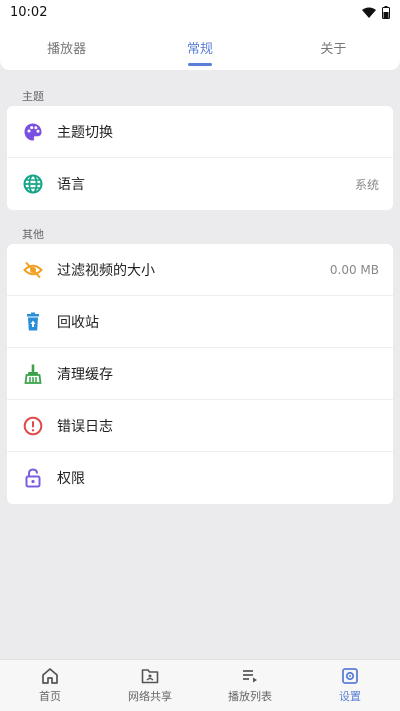 The image size is (400, 711). Describe the element at coordinates (350, 696) in the screenshot. I see `nav-settings-label: 设置` at that location.